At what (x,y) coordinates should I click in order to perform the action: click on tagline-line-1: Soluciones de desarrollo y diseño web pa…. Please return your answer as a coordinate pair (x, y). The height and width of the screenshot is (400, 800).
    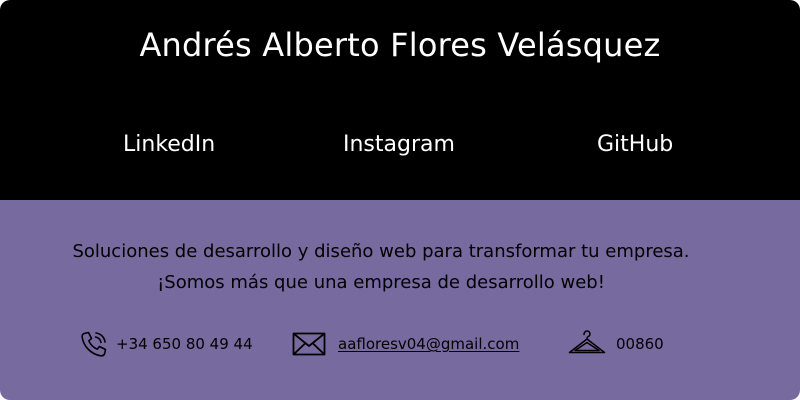
    Looking at the image, I should click on (381, 251).